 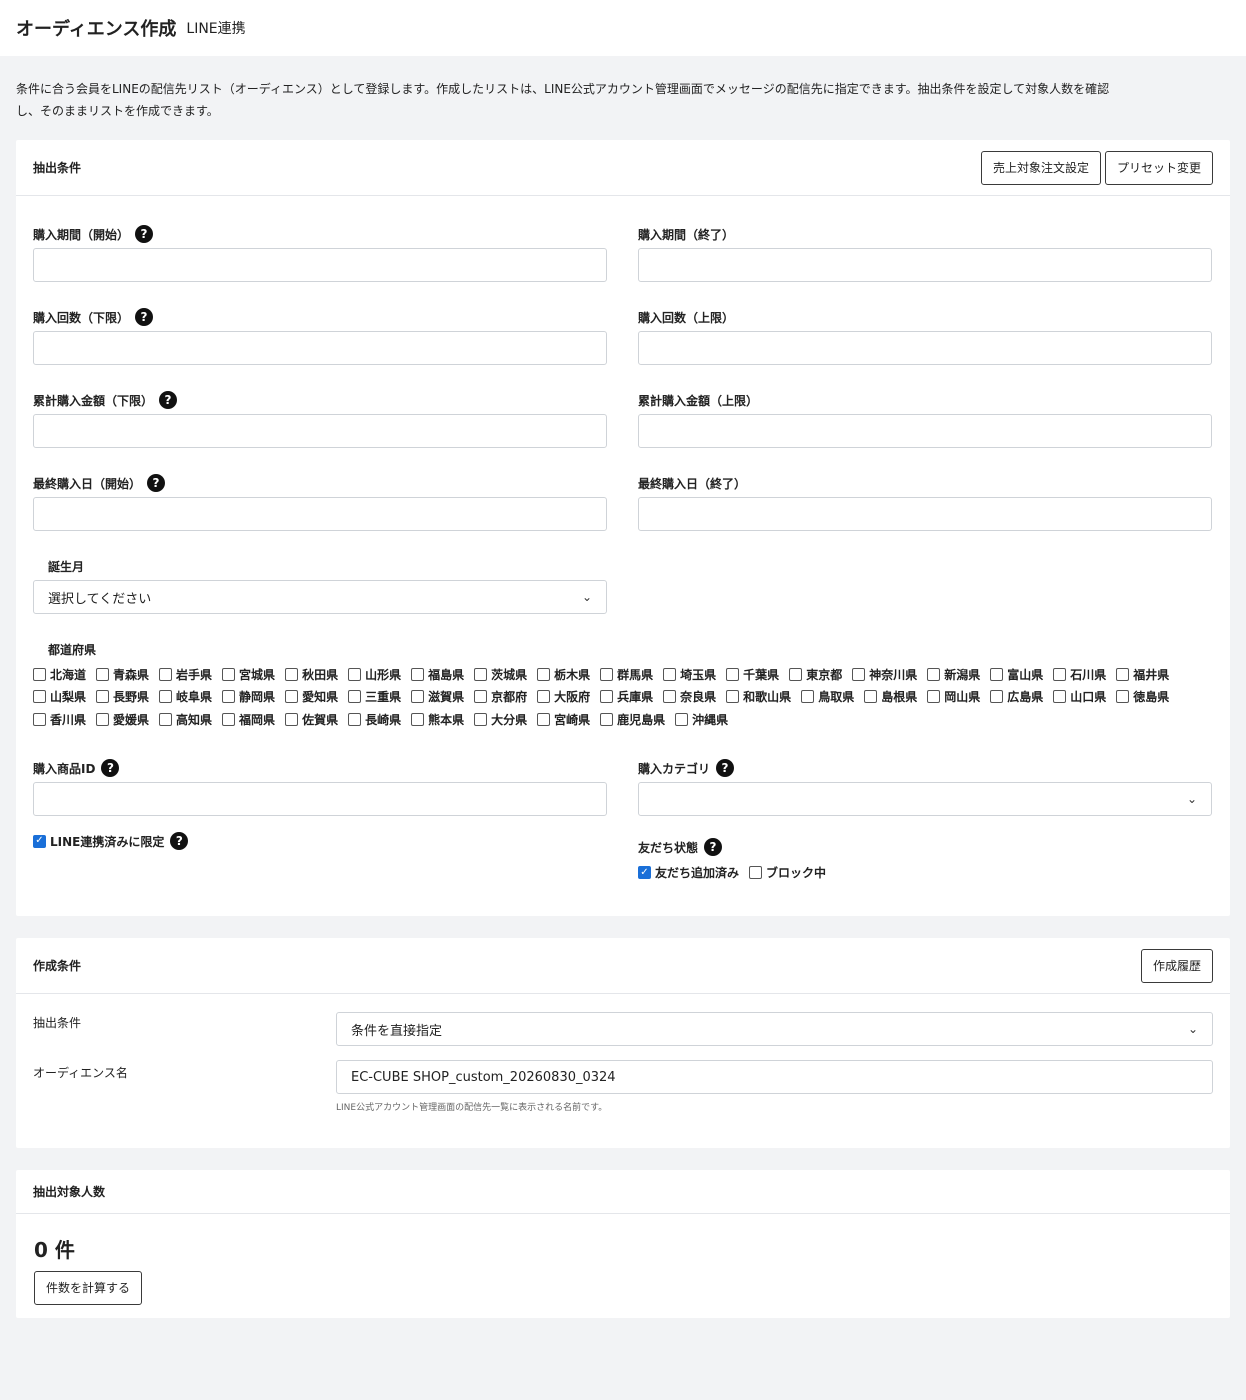 What do you see at coordinates (1016, 674) in the screenshot?
I see `prefecture-option: 富山県` at bounding box center [1016, 674].